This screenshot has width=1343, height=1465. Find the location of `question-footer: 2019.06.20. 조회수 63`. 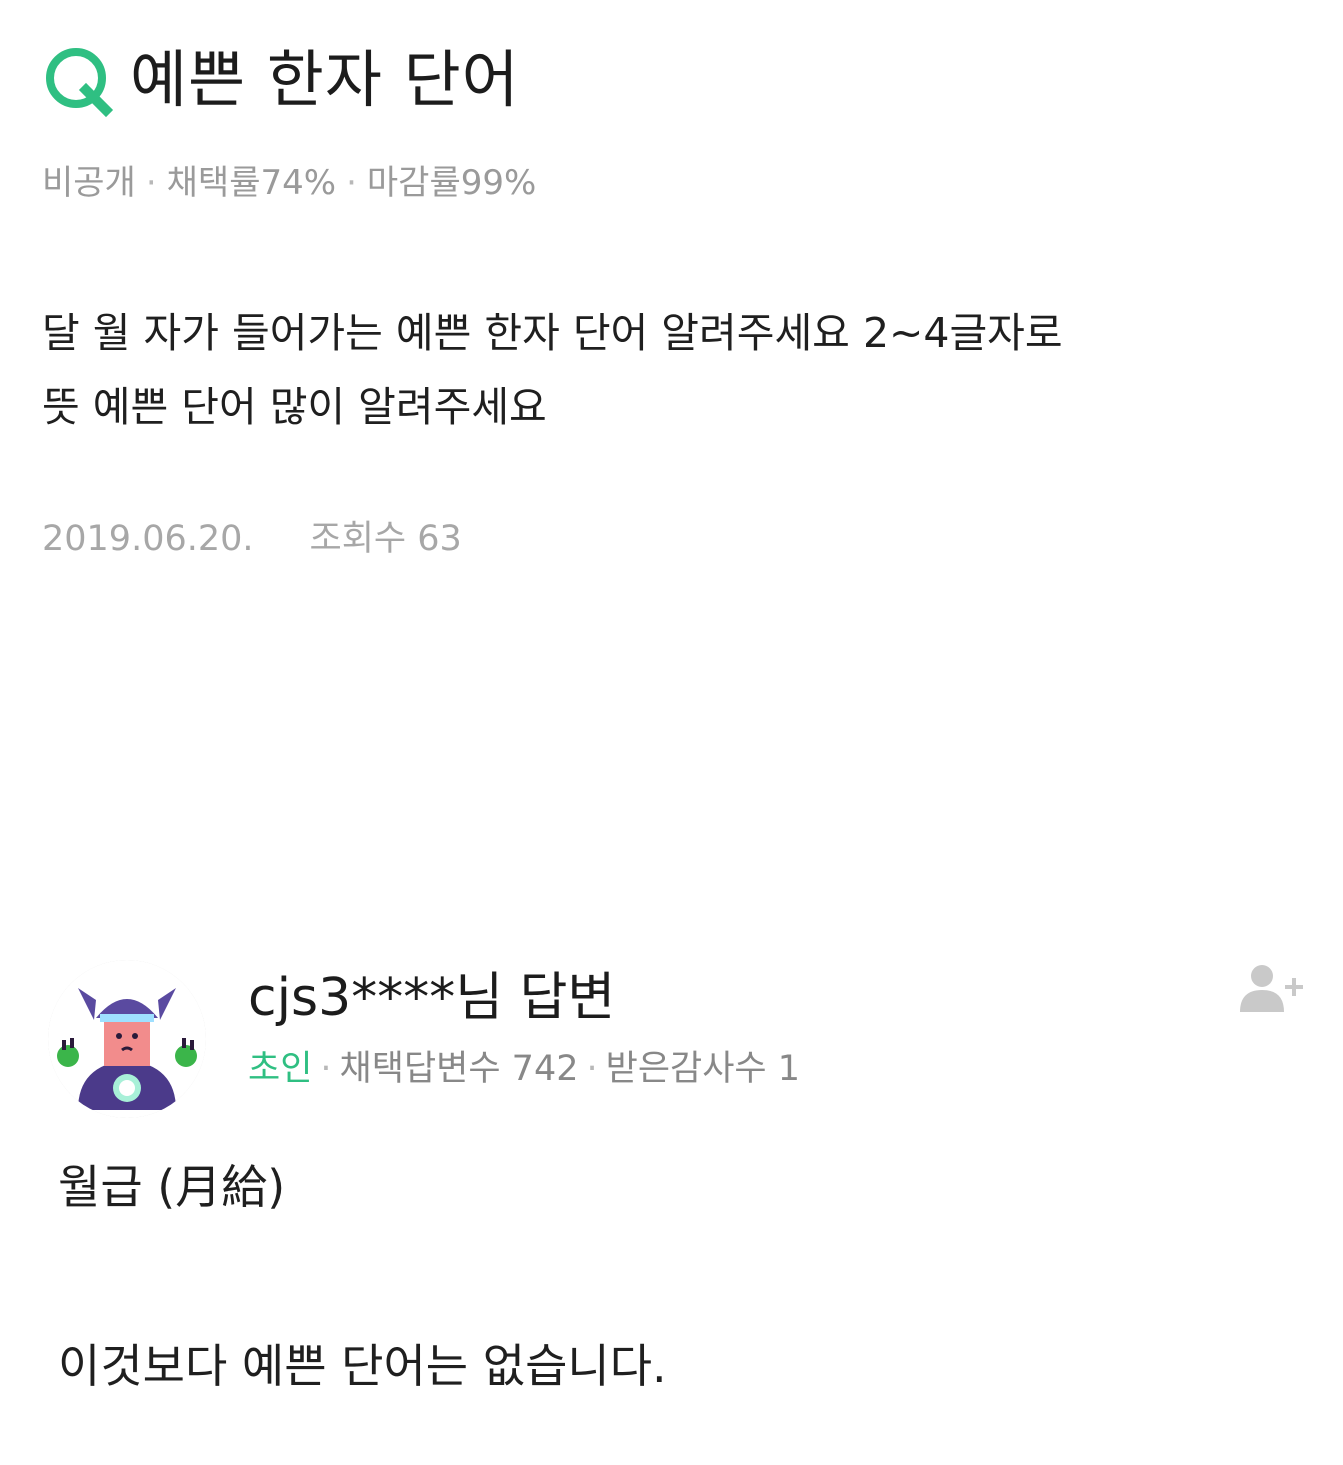

question-footer: 2019.06.20. 조회수 63 is located at coordinates (252, 539).